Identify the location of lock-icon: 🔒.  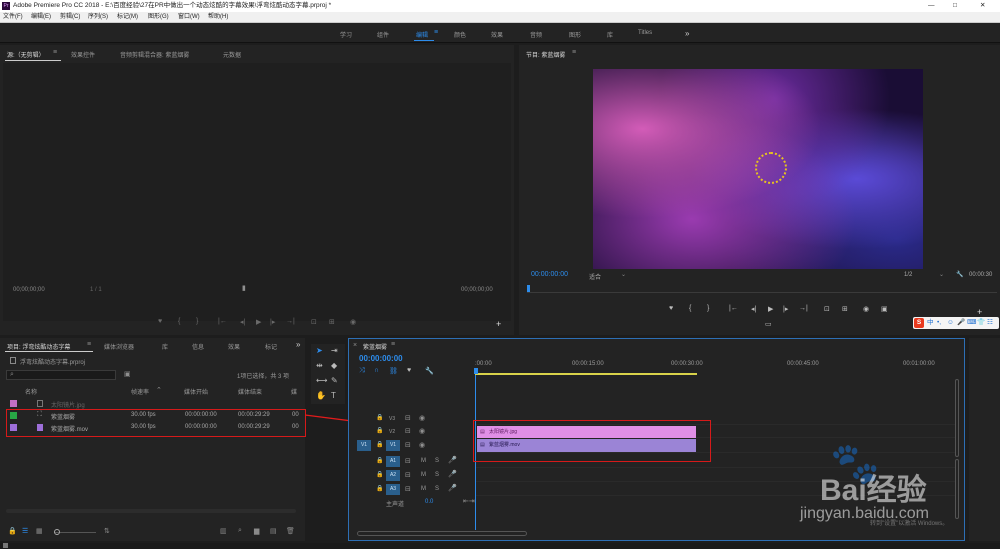
(12, 531).